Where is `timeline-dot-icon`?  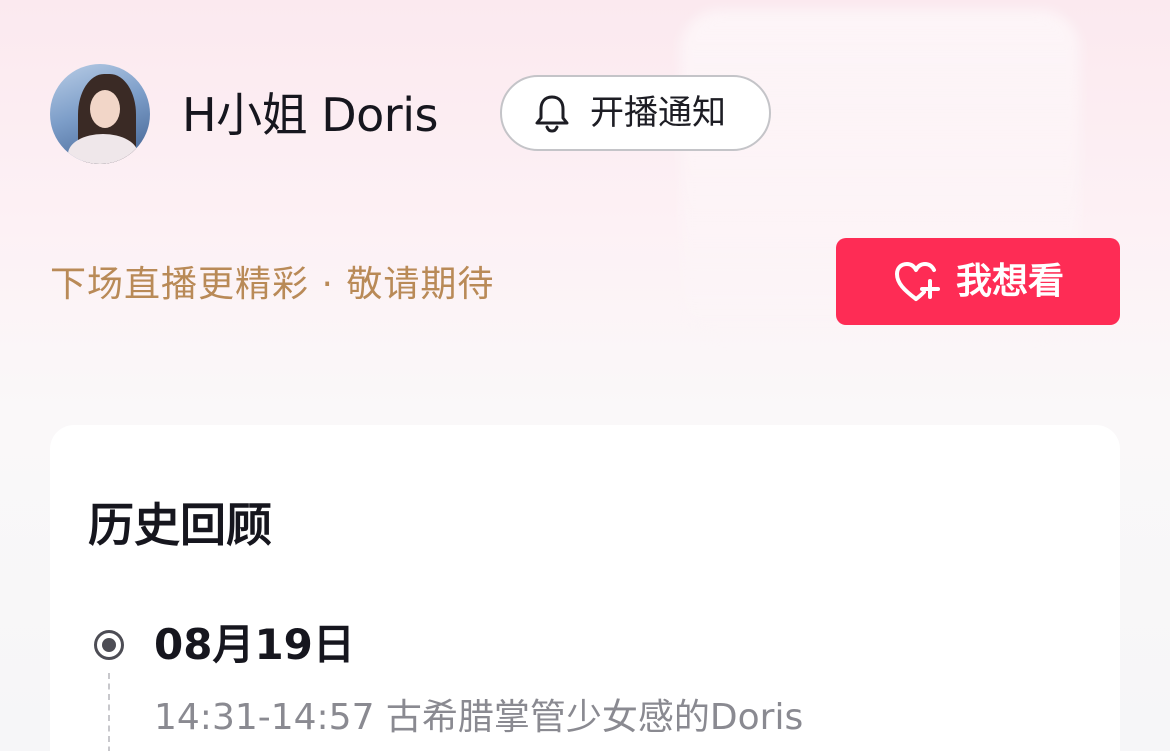
timeline-dot-icon is located at coordinates (109, 645).